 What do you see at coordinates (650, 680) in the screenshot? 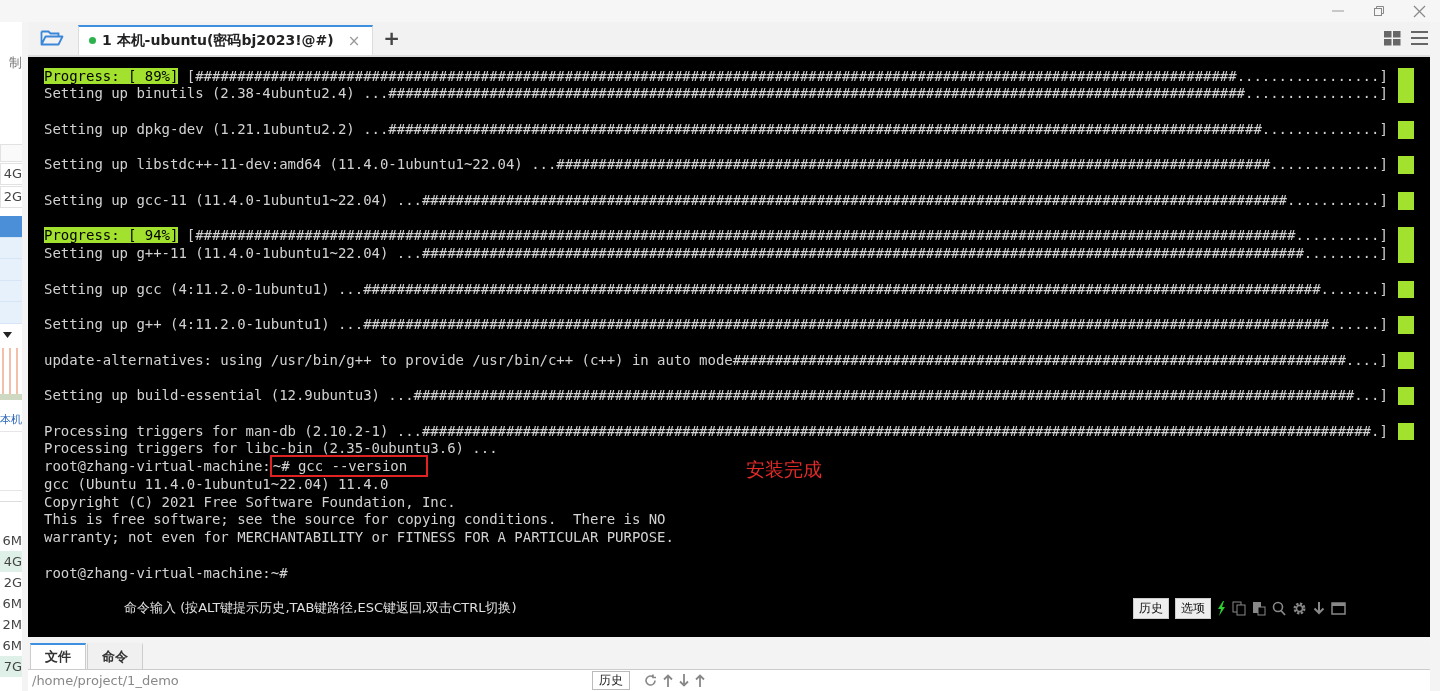
I see `refresh-icon` at bounding box center [650, 680].